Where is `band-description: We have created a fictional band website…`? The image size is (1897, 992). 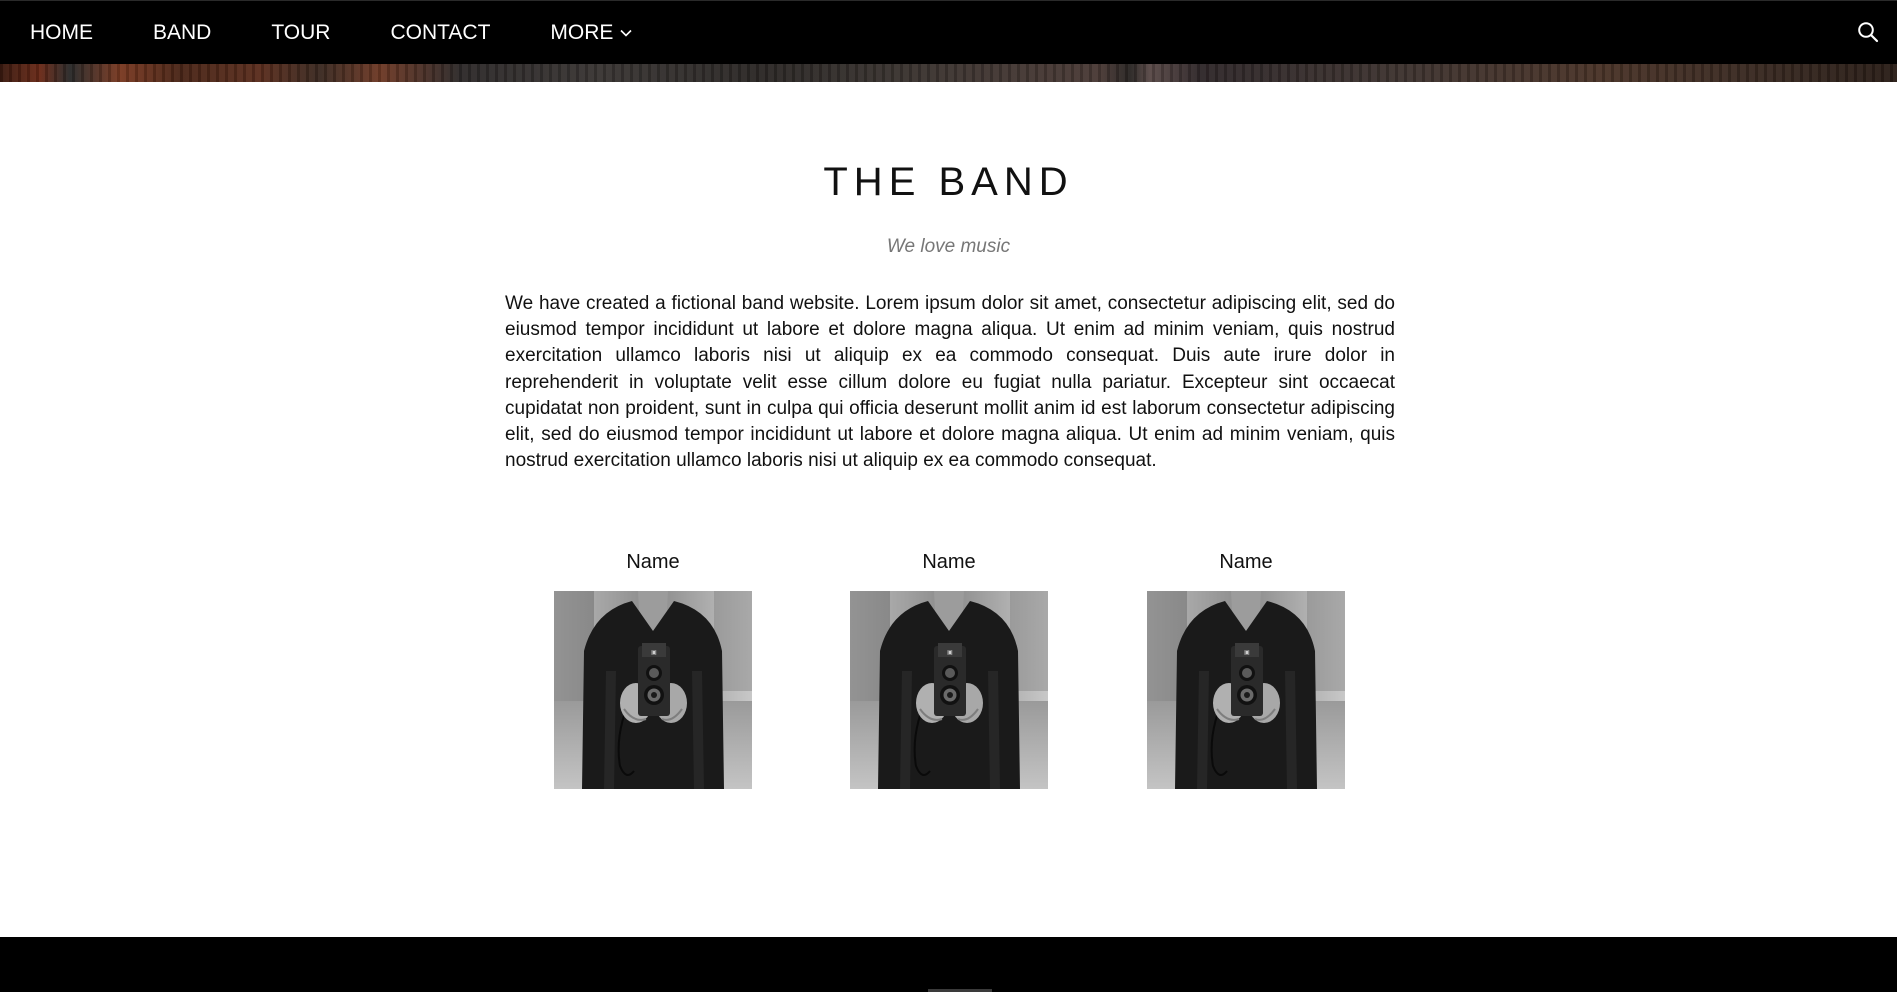 band-description: We have created a fictional band website… is located at coordinates (950, 382).